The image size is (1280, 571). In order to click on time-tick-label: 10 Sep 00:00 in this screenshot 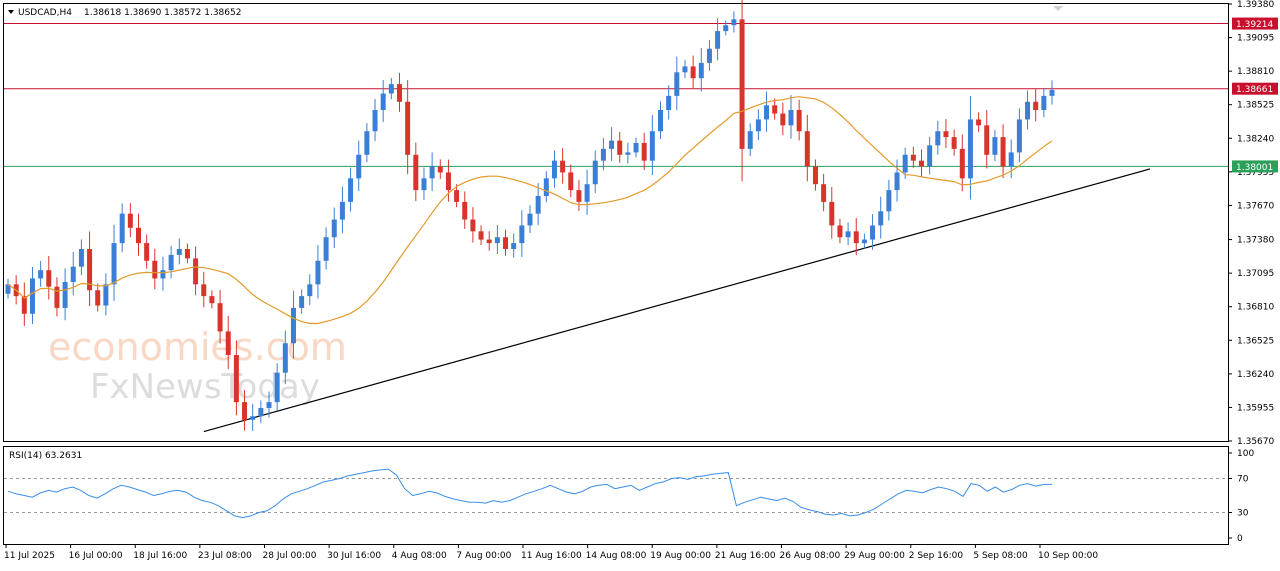, I will do `click(1068, 556)`.